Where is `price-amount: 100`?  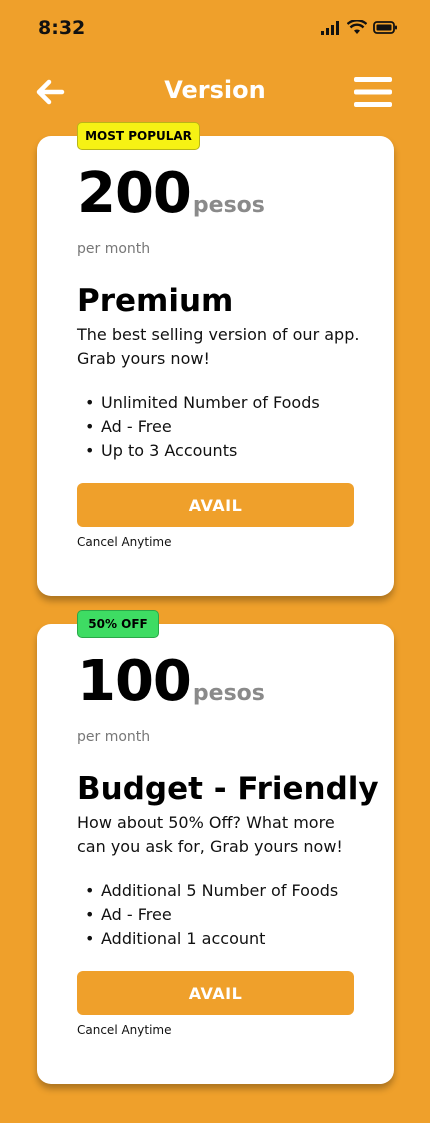
price-amount: 100 is located at coordinates (134, 681).